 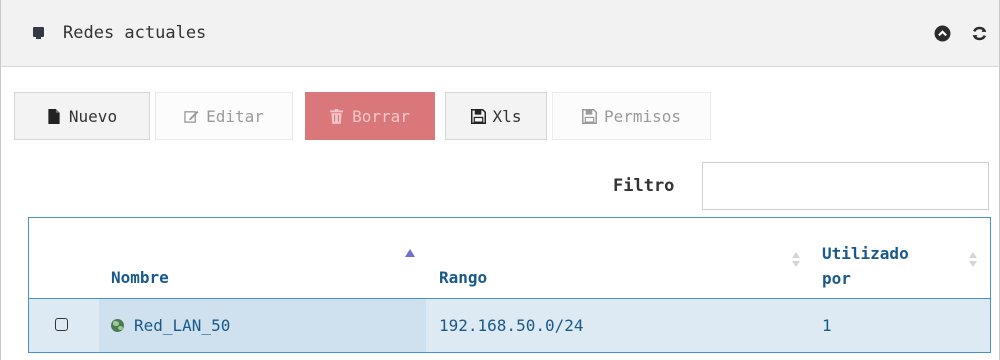 What do you see at coordinates (624, 258) in the screenshot?
I see `column-header-range: Rango` at bounding box center [624, 258].